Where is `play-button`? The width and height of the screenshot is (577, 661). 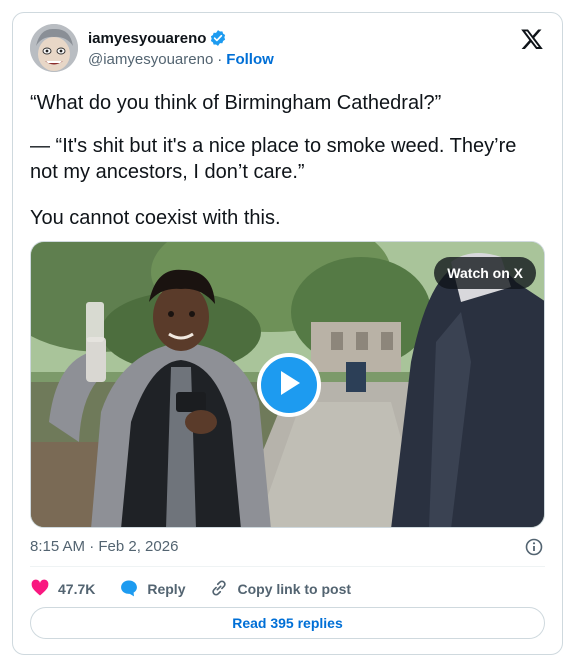
play-button is located at coordinates (289, 385).